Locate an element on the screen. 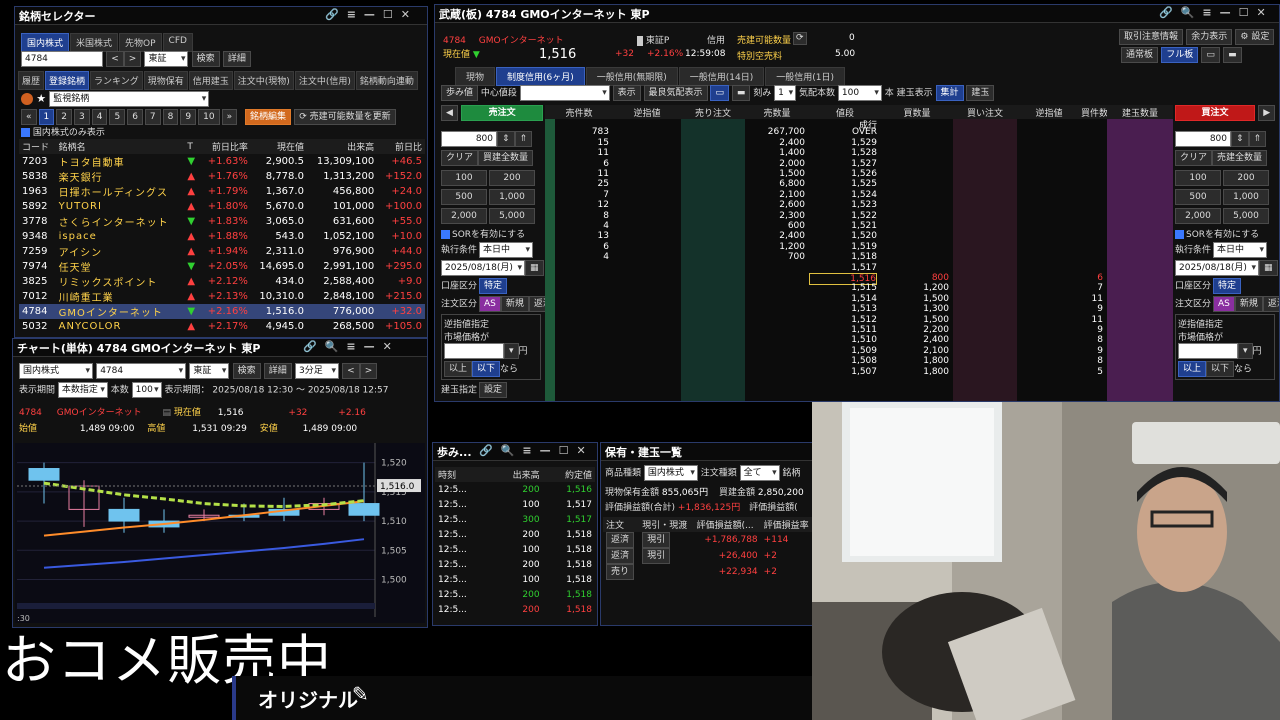 The height and width of the screenshot is (720, 1280). book-row: 6 1,200 1,519 is located at coordinates (859, 247).